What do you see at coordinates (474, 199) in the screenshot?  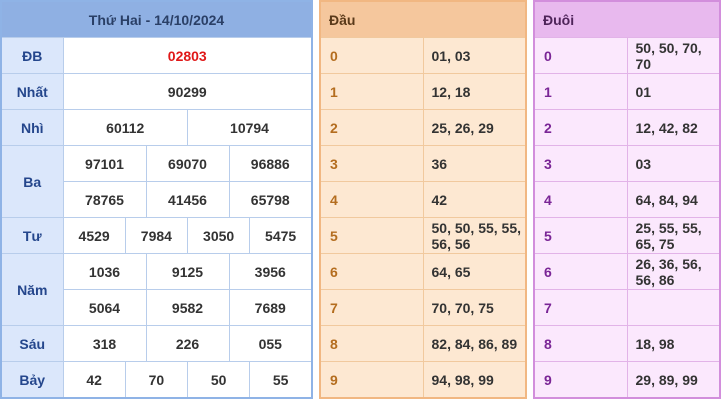 I see `dau-values: 42` at bounding box center [474, 199].